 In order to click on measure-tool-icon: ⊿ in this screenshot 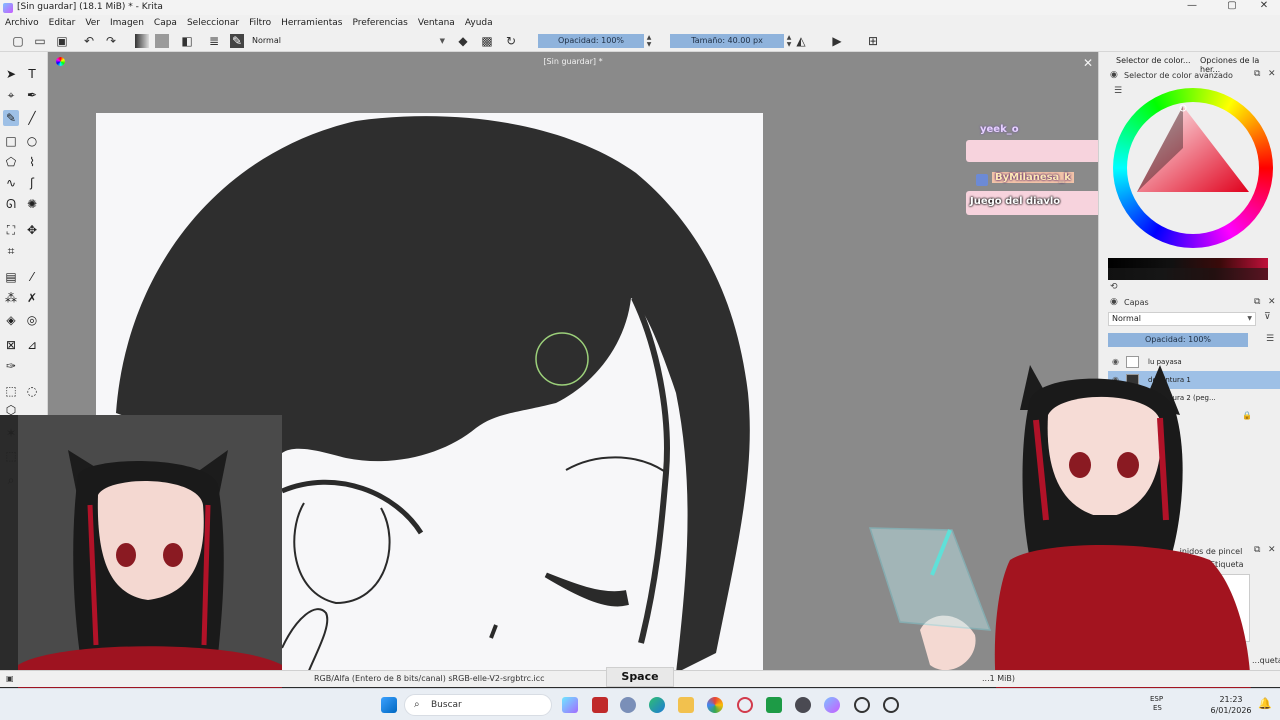, I will do `click(32, 345)`.